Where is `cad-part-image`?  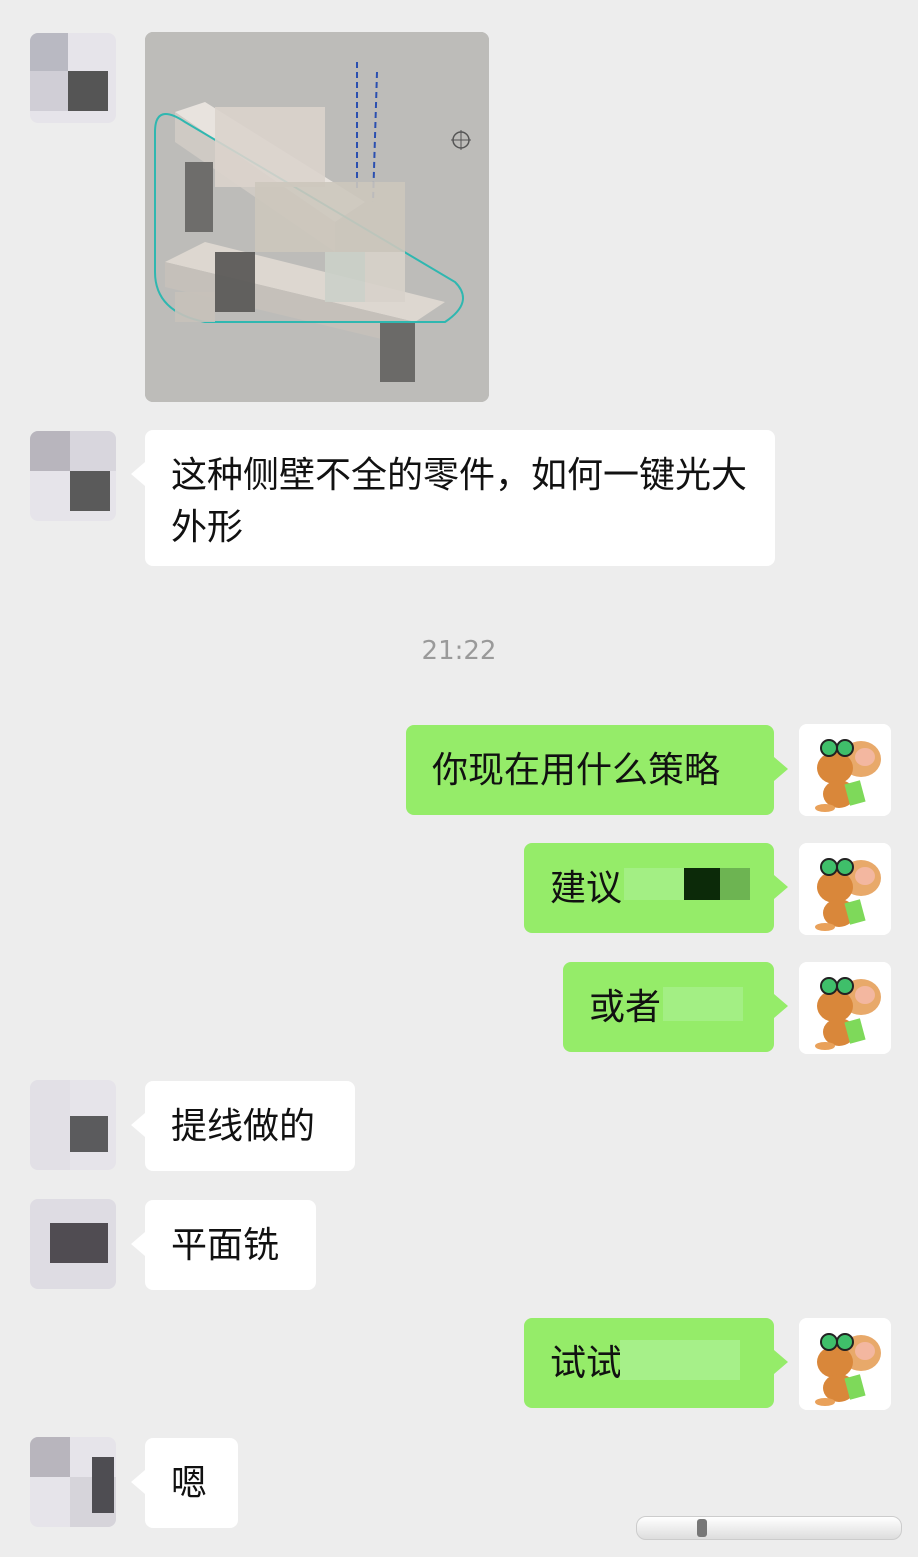 cad-part-image is located at coordinates (317, 217).